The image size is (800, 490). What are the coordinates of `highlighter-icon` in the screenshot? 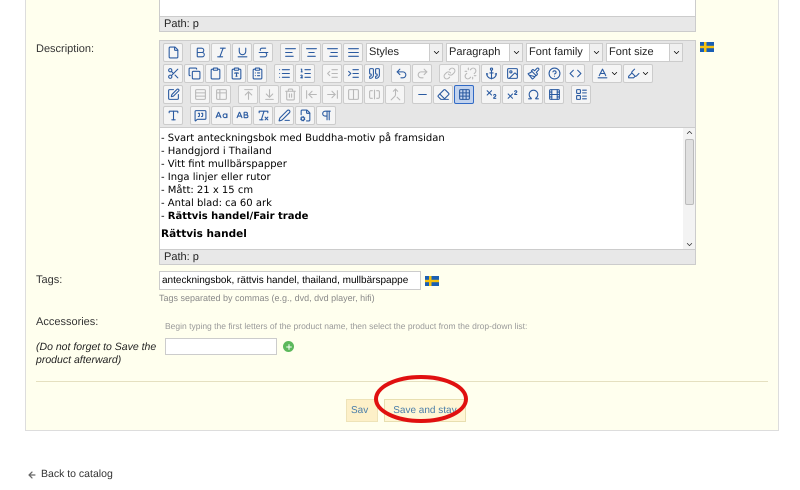 It's located at (633, 73).